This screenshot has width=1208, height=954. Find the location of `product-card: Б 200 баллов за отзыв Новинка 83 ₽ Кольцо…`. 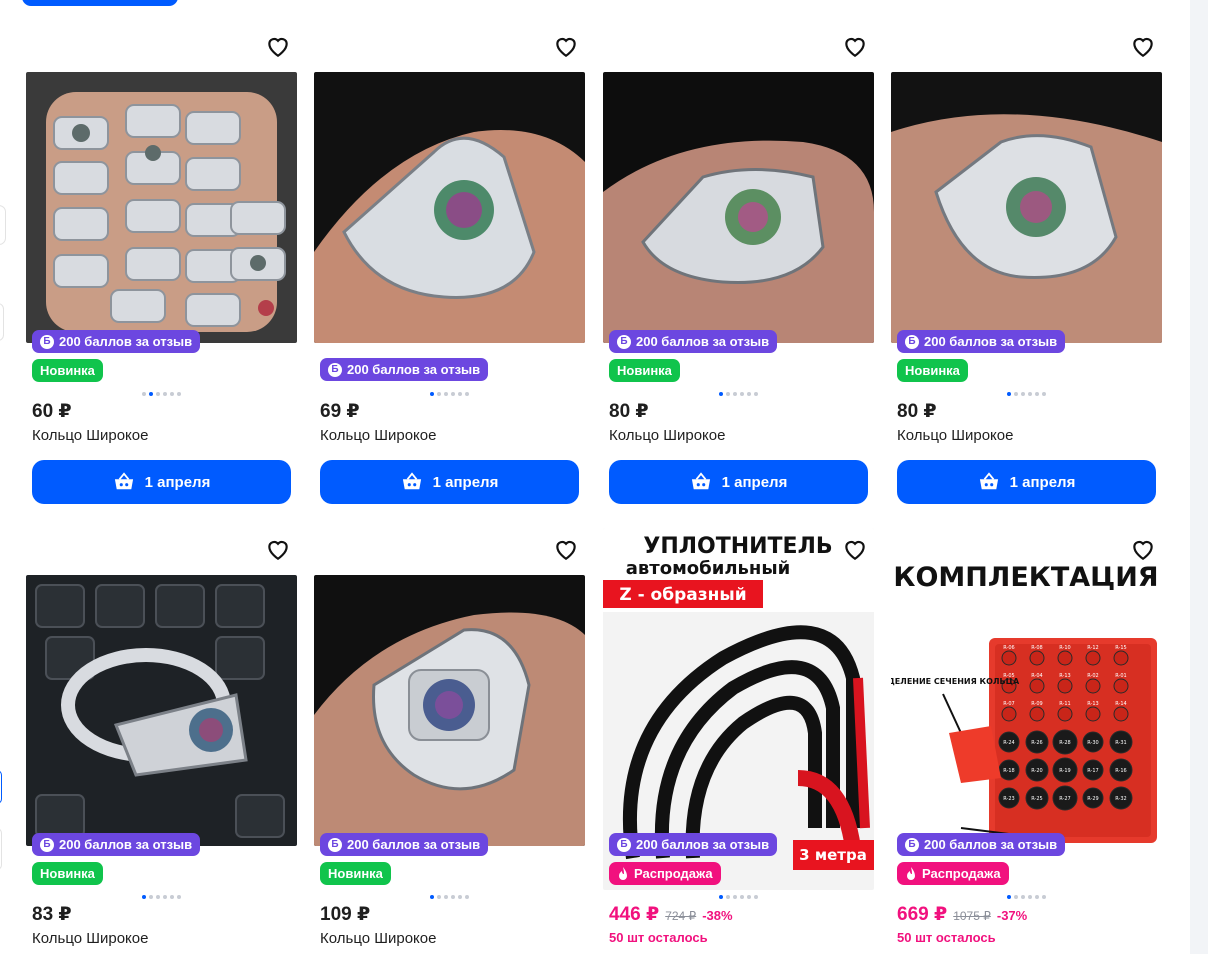

product-card: Б 200 баллов за отзыв Новинка 83 ₽ Кольцо… is located at coordinates (161, 728).